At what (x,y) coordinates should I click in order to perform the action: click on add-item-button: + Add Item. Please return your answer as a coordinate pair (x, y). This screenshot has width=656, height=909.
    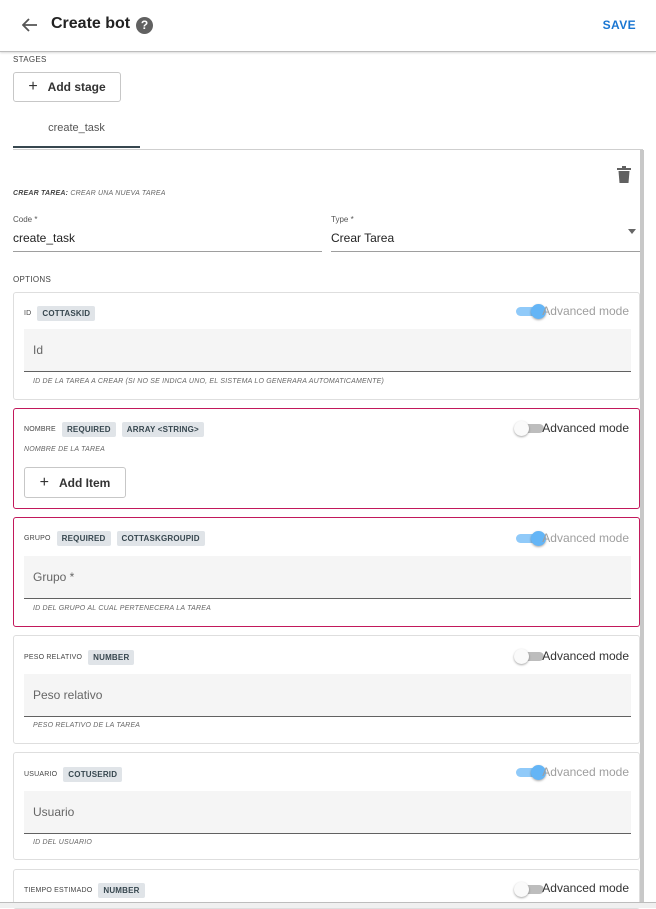
    Looking at the image, I should click on (75, 482).